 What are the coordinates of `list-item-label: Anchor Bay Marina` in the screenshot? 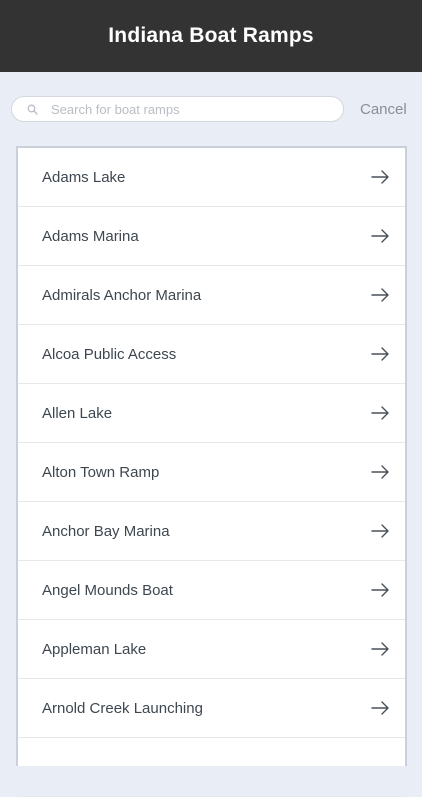 It's located at (106, 531).